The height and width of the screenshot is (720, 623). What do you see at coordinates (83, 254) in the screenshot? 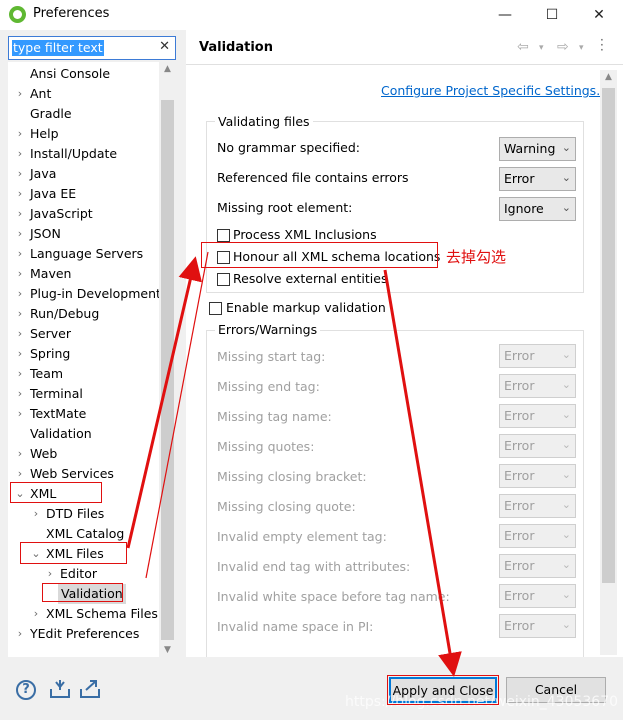
I see `tree-item: › Language Servers` at bounding box center [83, 254].